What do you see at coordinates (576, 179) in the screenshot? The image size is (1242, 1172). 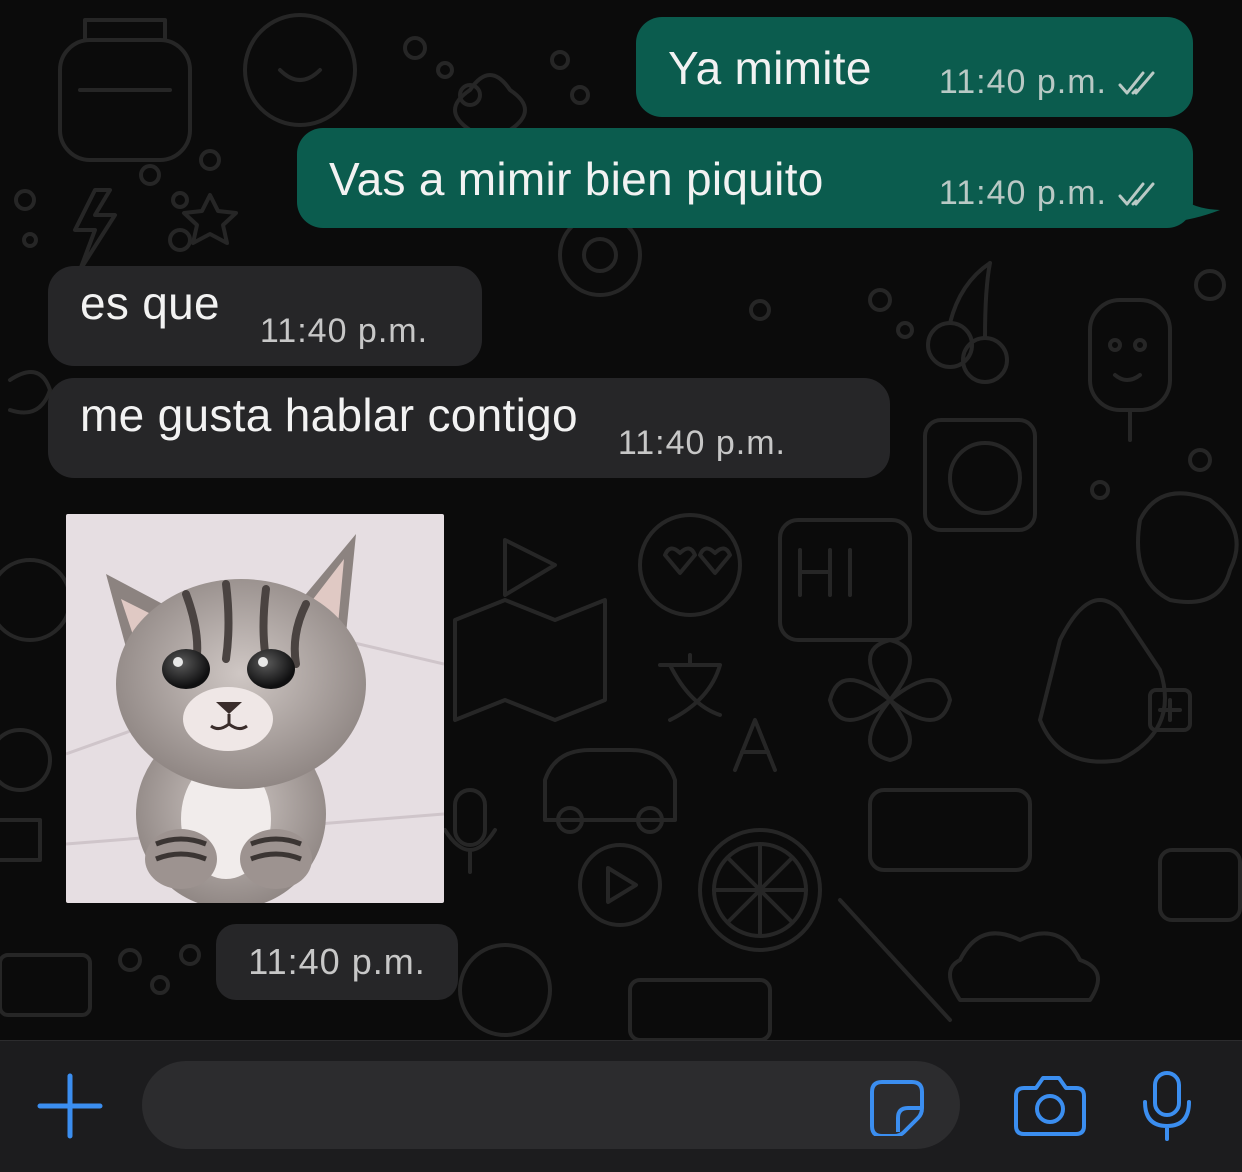 I see `message-text: Vas a mimir bien piquito` at bounding box center [576, 179].